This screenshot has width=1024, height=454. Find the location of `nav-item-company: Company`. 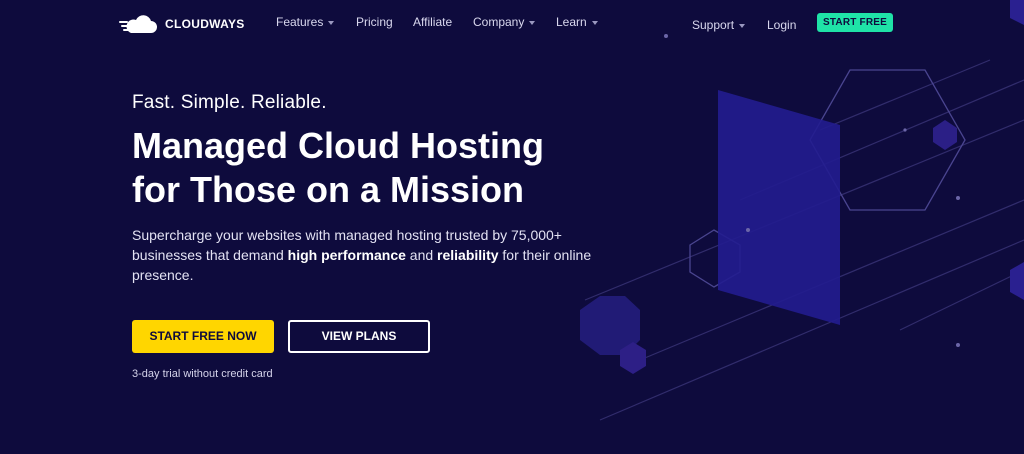

nav-item-company: Company is located at coordinates (504, 22).